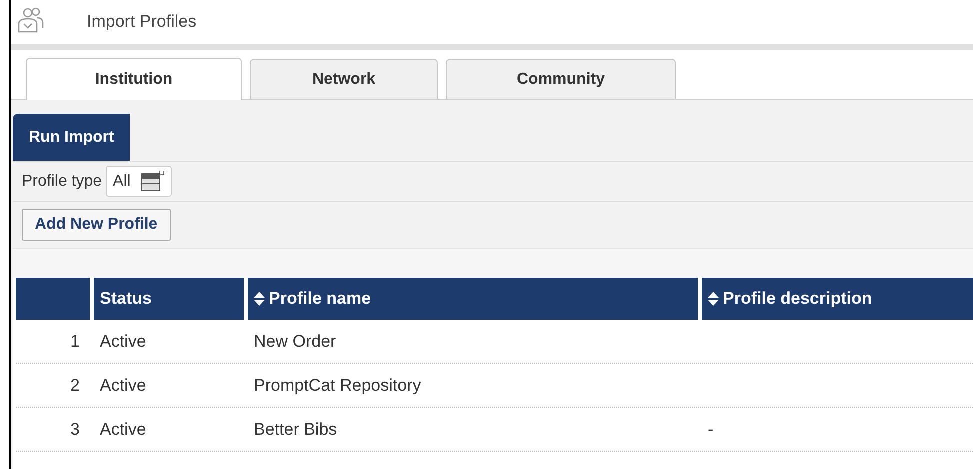 Image resolution: width=973 pixels, height=469 pixels. Describe the element at coordinates (344, 79) in the screenshot. I see `tab: Network` at that location.